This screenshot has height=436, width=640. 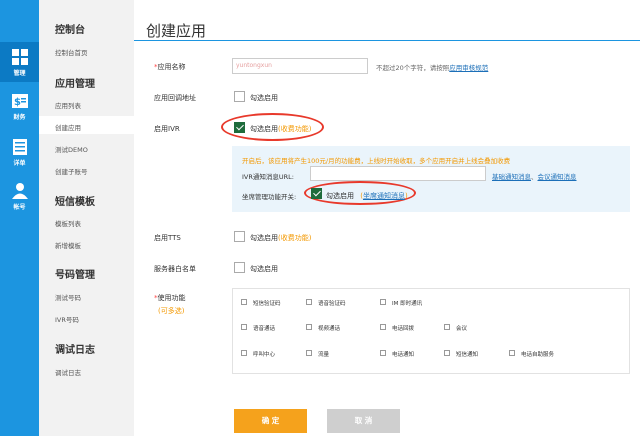 I want to click on feature-label: 呼叫中心, so click(x=264, y=355).